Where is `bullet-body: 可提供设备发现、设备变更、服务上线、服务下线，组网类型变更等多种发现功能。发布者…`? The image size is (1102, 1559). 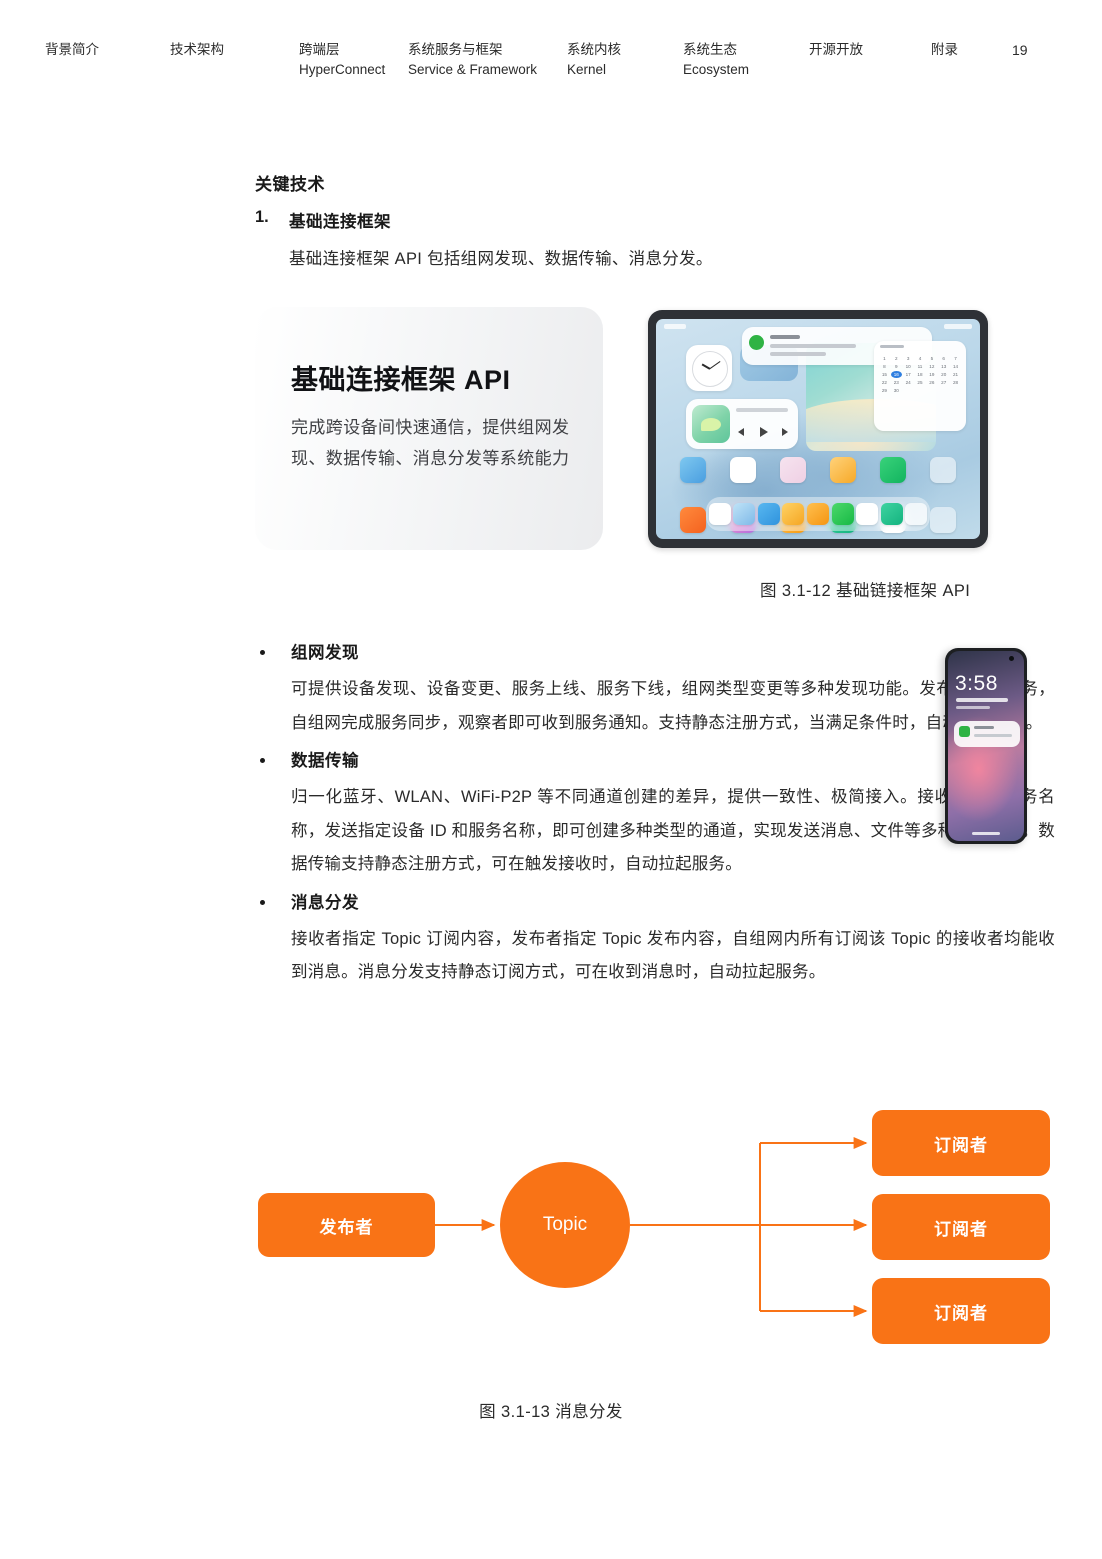 bullet-body: 可提供设备发现、设备变更、服务上线、服务下线，组网类型变更等多种发现功能。发布者… is located at coordinates (673, 706).